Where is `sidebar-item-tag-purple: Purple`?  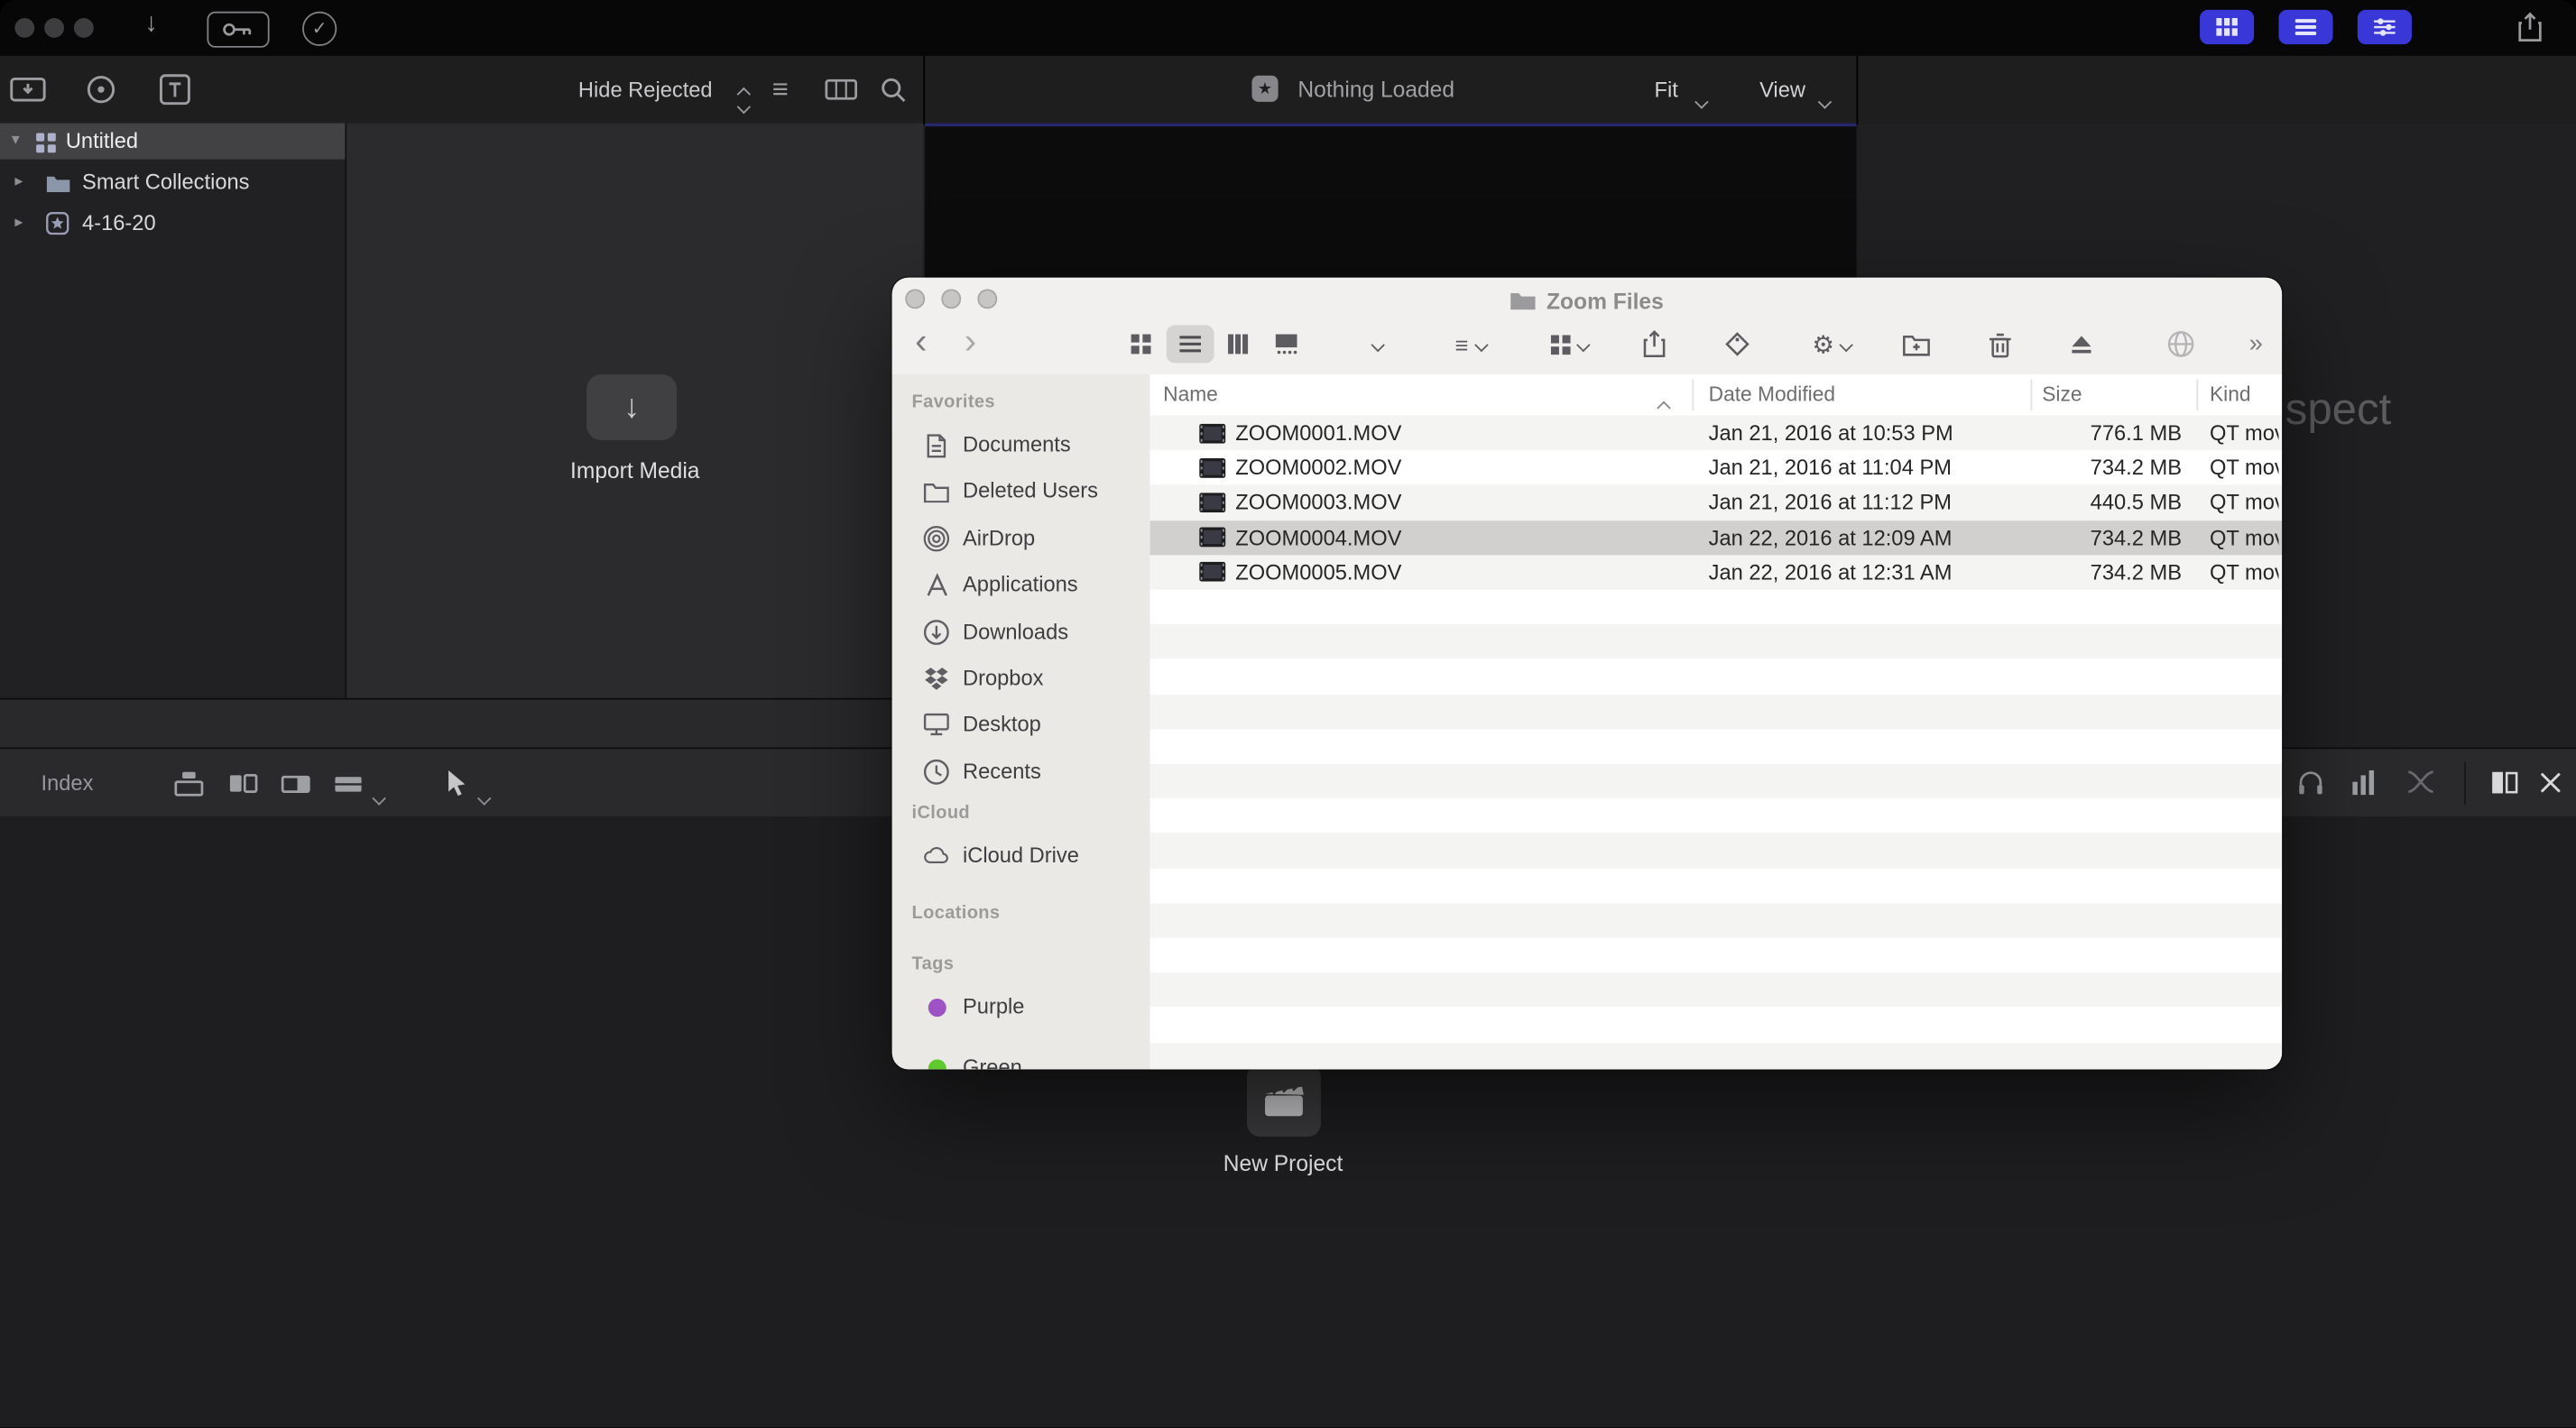
sidebar-item-tag-purple: Purple is located at coordinates (1021, 1007).